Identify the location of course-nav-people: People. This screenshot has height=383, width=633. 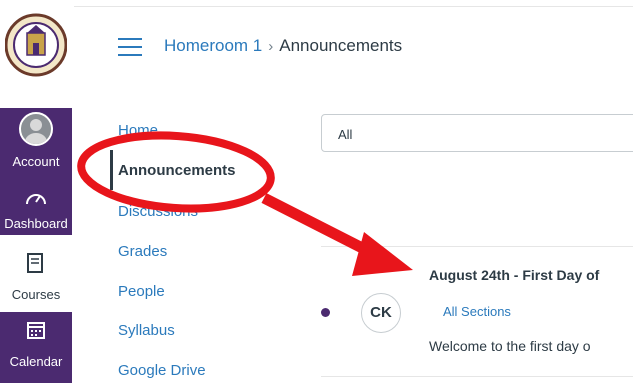
(141, 291).